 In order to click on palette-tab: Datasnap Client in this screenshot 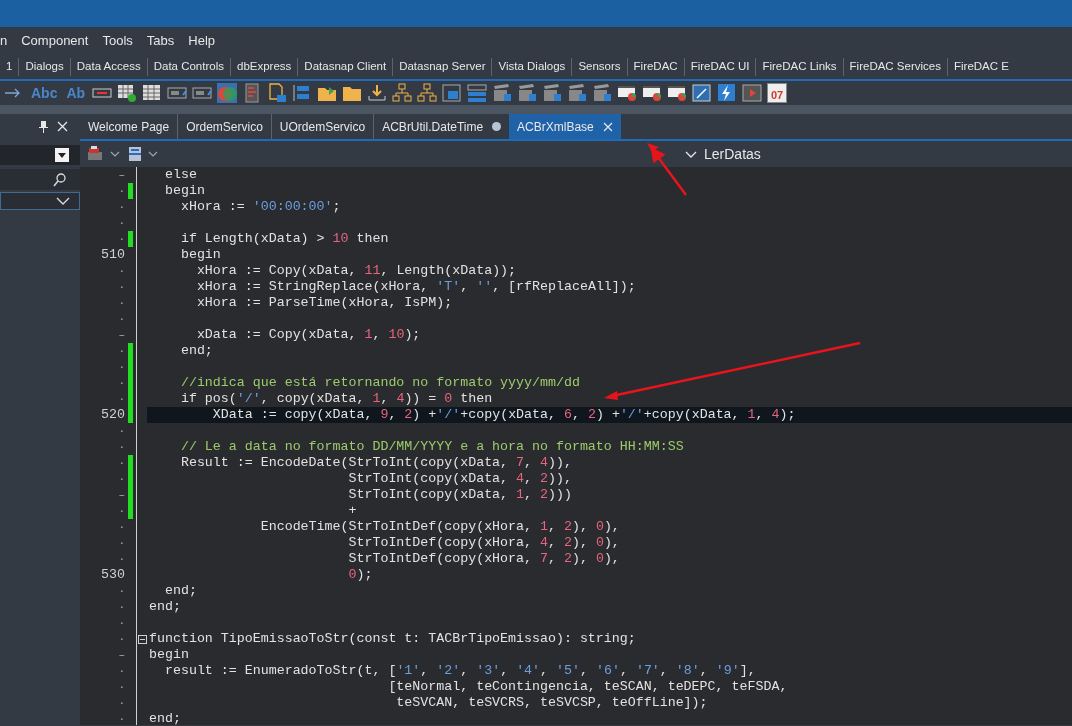, I will do `click(345, 67)`.